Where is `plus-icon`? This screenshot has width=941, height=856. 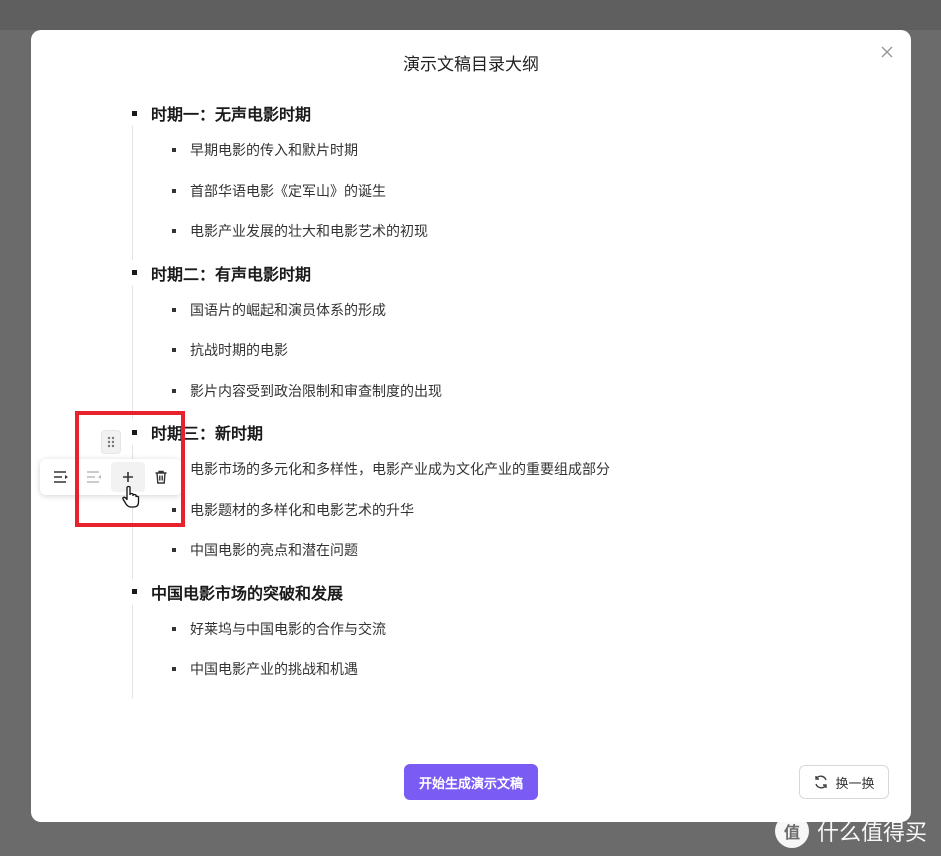 plus-icon is located at coordinates (127, 477).